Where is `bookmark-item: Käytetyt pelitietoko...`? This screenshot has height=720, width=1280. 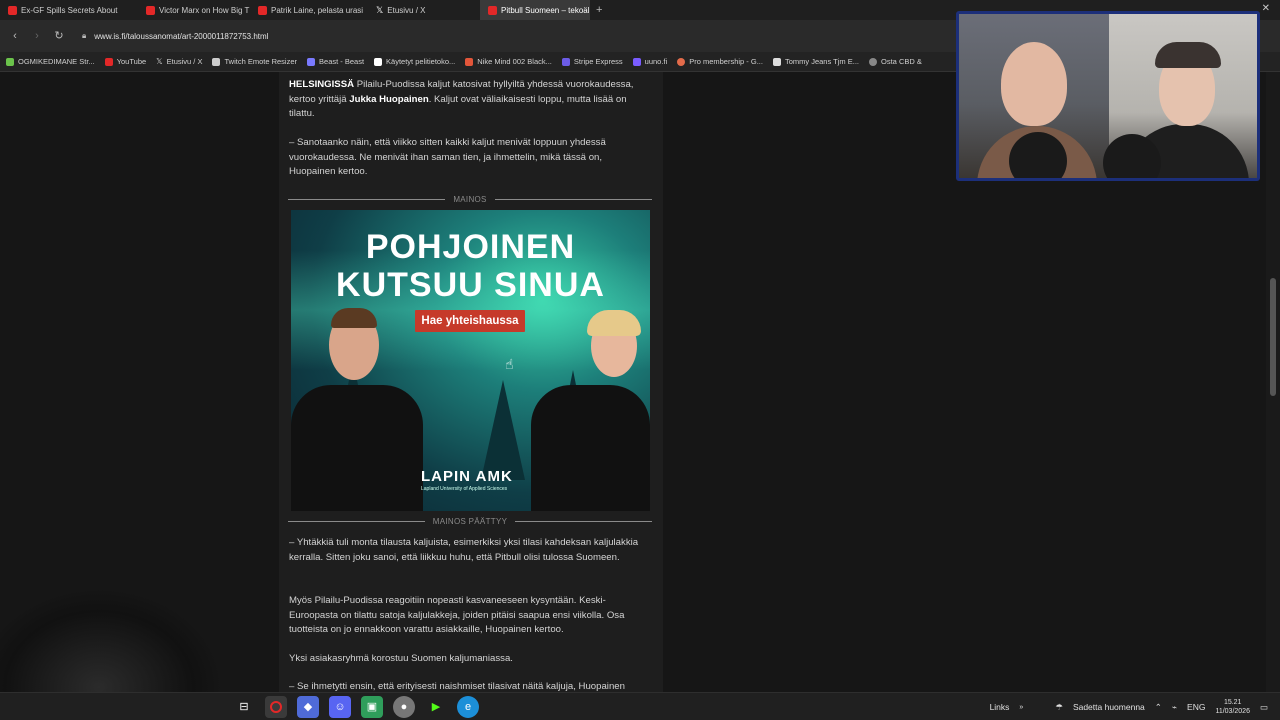 bookmark-item: Käytetyt pelitietoko... is located at coordinates (414, 61).